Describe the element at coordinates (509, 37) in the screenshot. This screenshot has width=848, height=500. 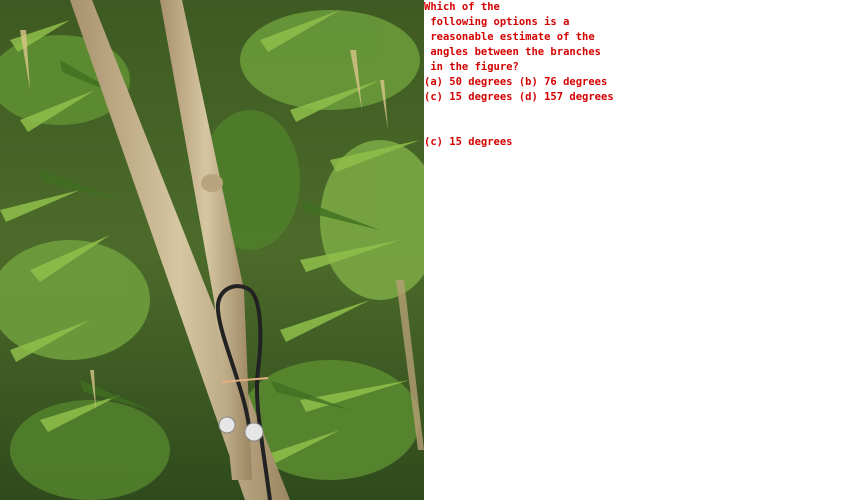
I see `question-line-3: reasonable estimate of the` at that location.